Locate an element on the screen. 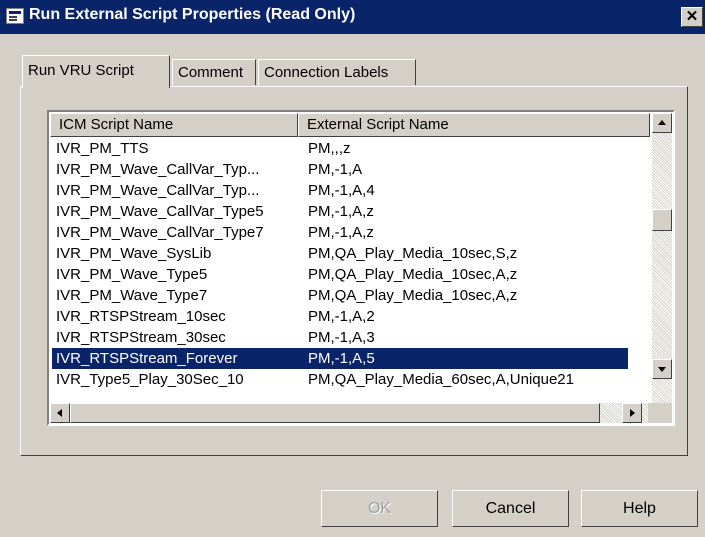  table-row: IVR_RTSPStream_10sec PM,-1,A,2 is located at coordinates (340, 316).